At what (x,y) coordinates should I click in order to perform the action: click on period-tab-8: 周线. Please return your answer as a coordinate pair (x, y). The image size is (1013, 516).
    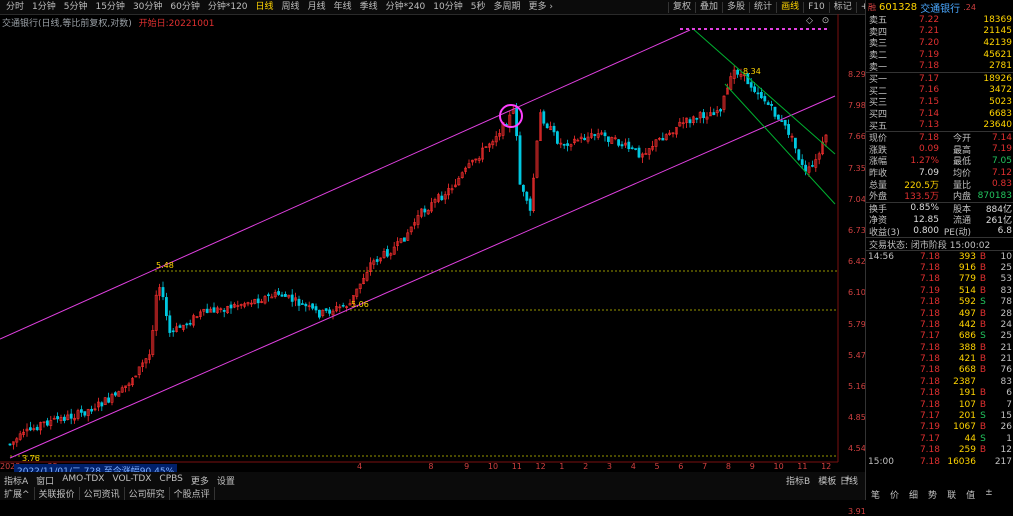
    Looking at the image, I should click on (291, 7).